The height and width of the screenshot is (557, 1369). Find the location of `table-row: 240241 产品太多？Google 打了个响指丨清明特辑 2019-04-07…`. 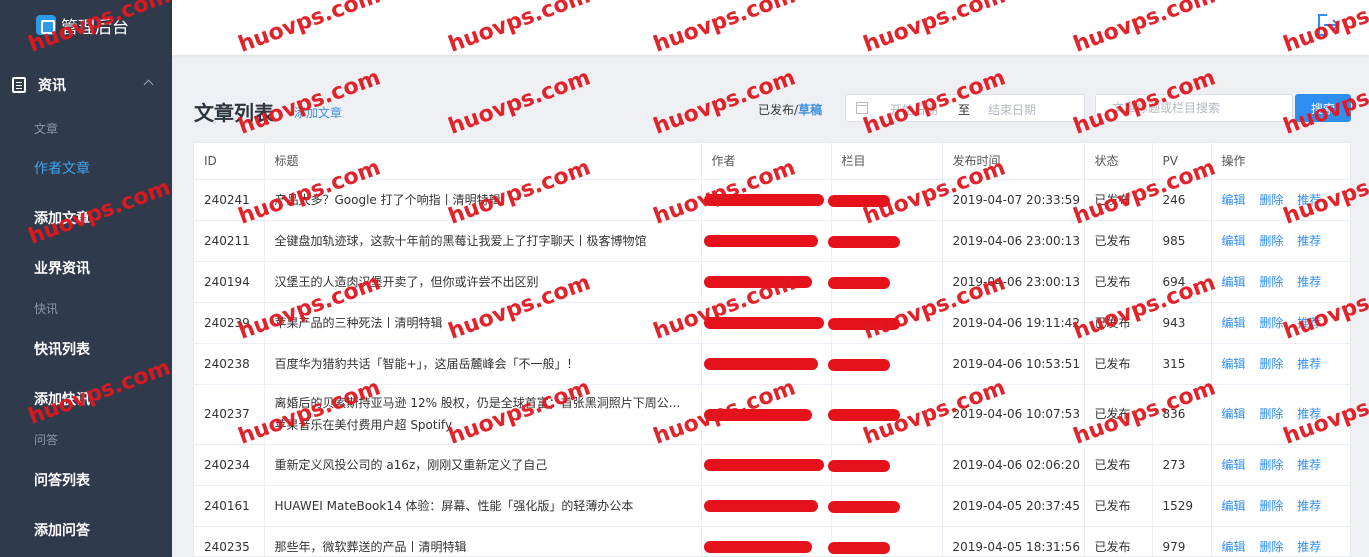

table-row: 240241 产品太多？Google 打了个响指丨清明特辑 2019-04-07… is located at coordinates (772, 200).